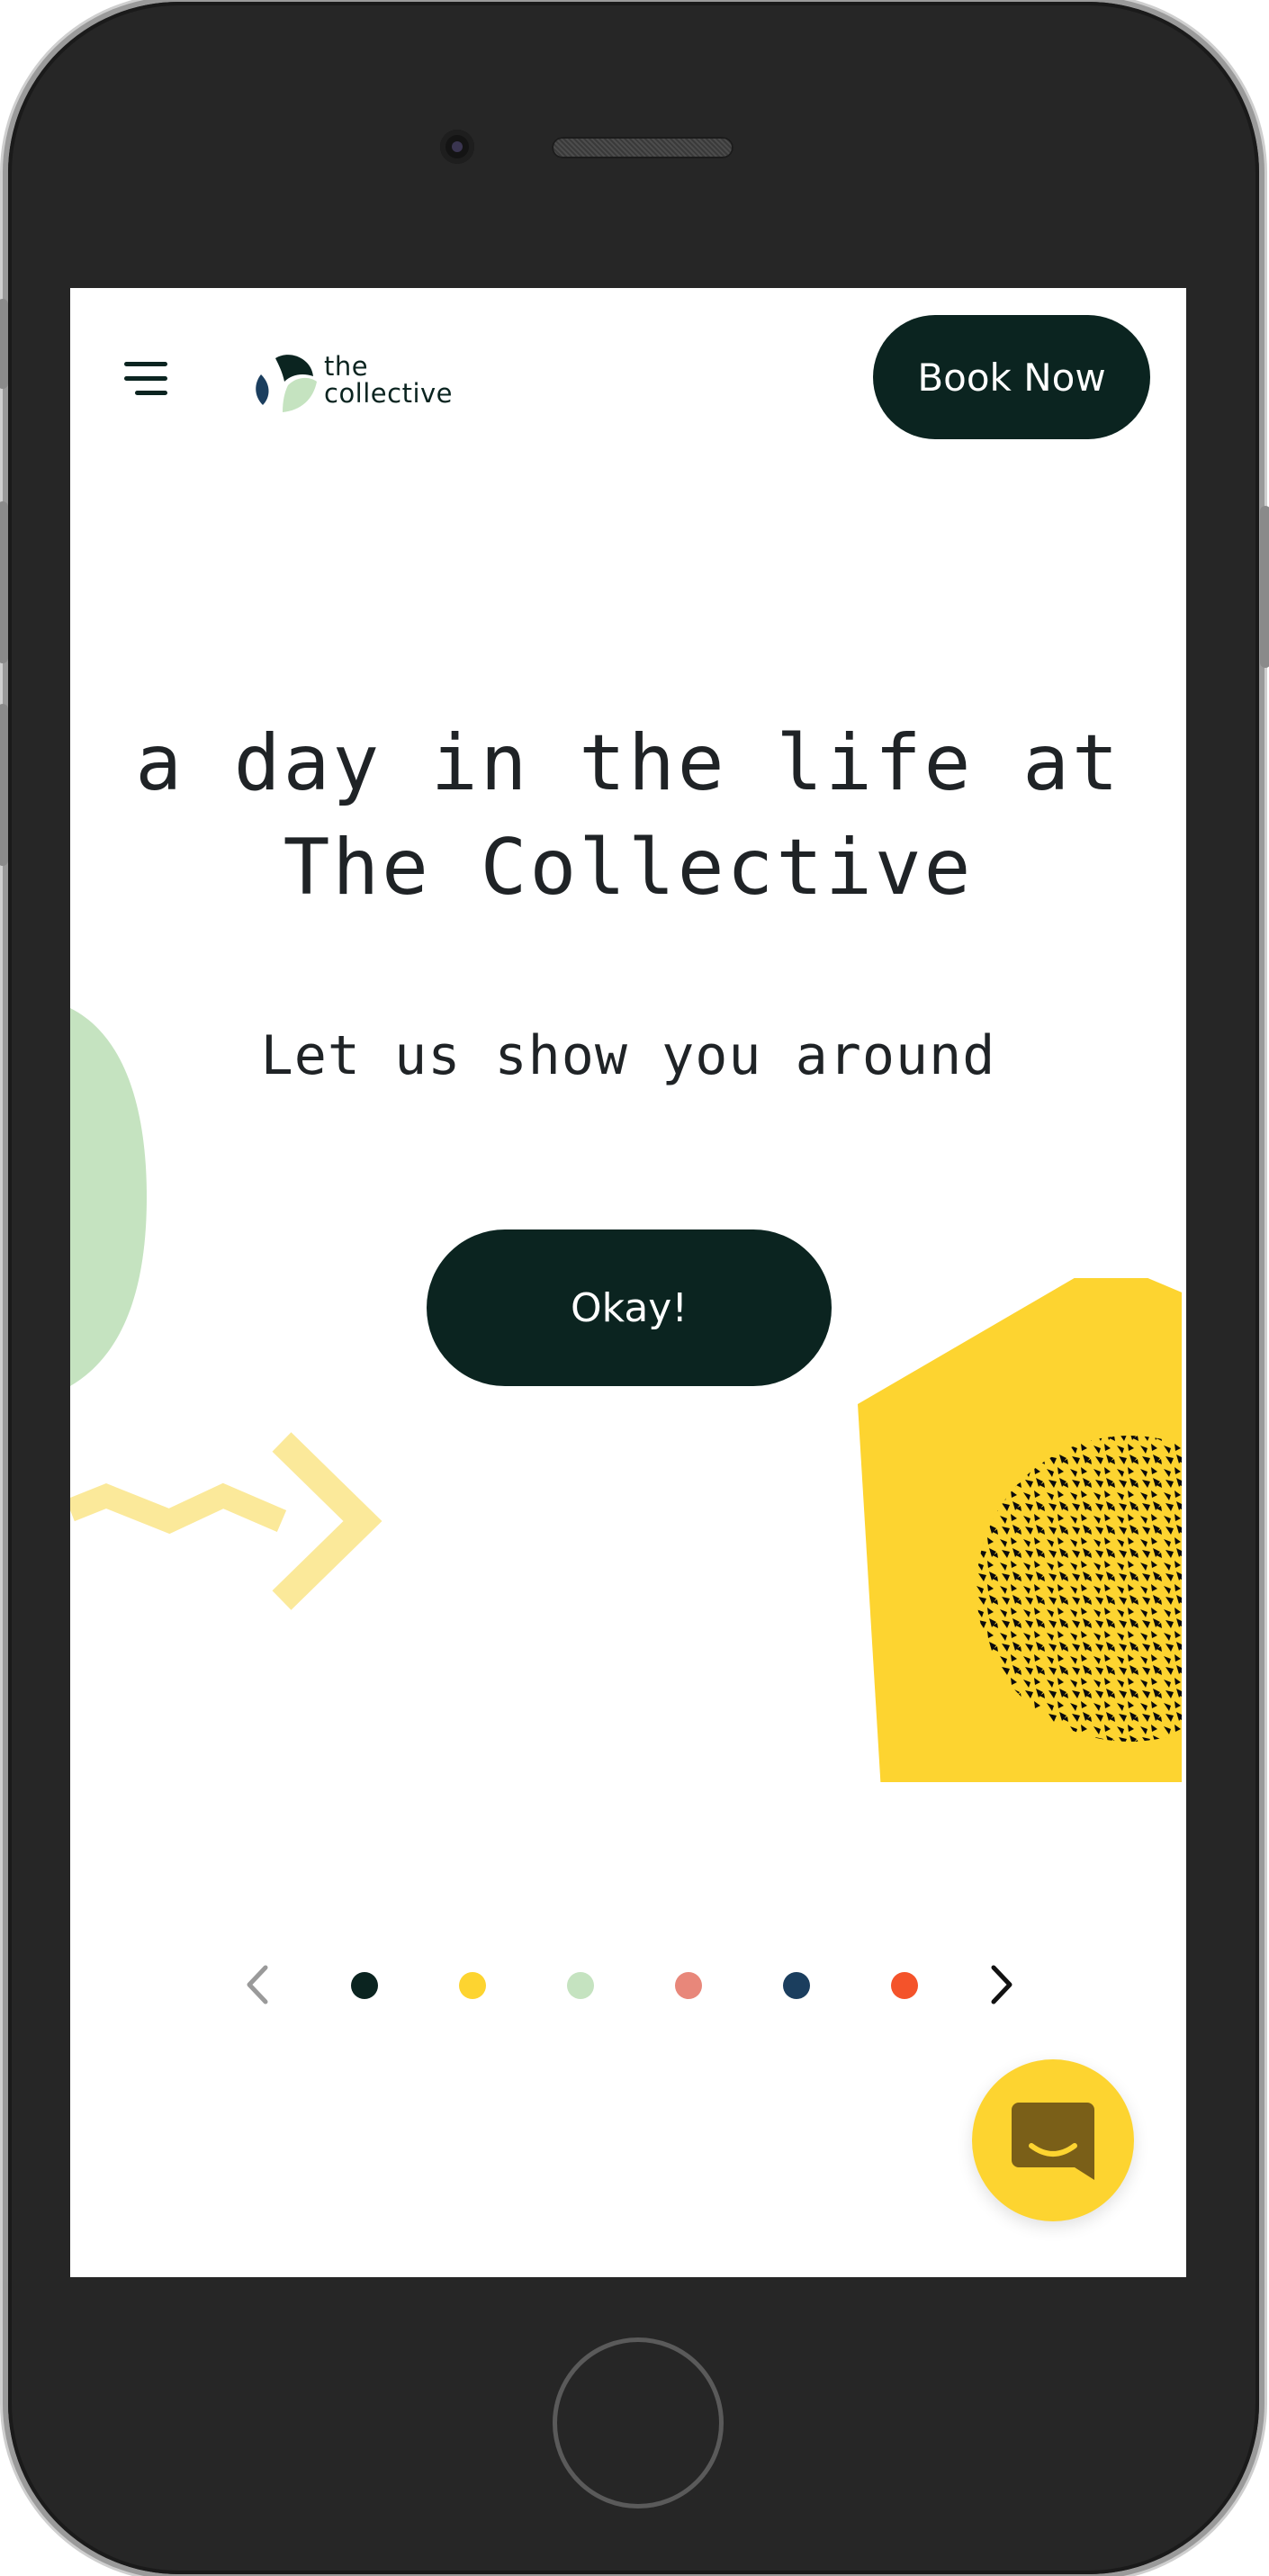 This screenshot has height=2576, width=1269. What do you see at coordinates (1011, 377) in the screenshot?
I see `book-now-button: Book Now` at bounding box center [1011, 377].